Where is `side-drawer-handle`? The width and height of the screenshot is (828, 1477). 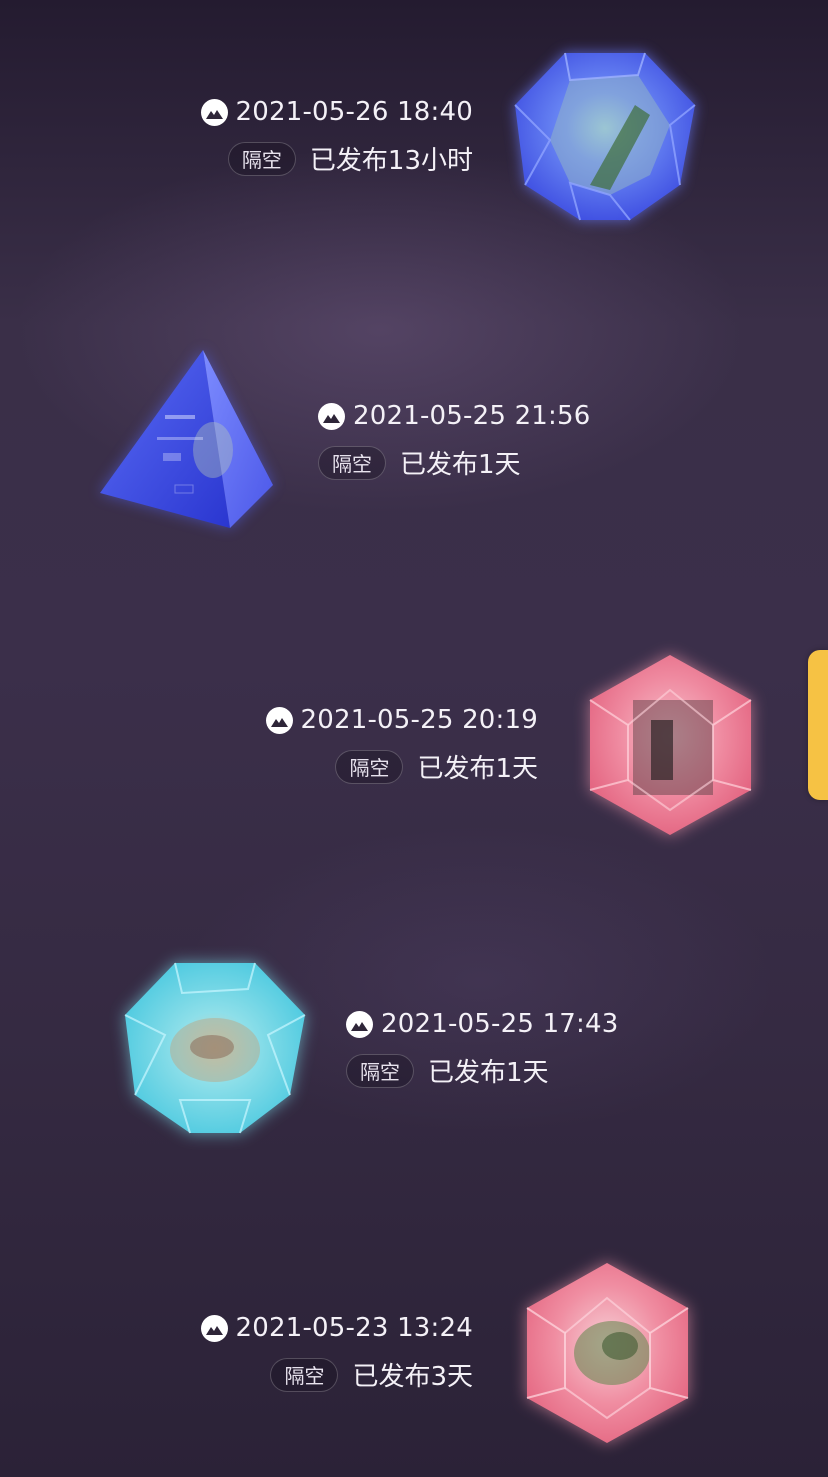 side-drawer-handle is located at coordinates (818, 725).